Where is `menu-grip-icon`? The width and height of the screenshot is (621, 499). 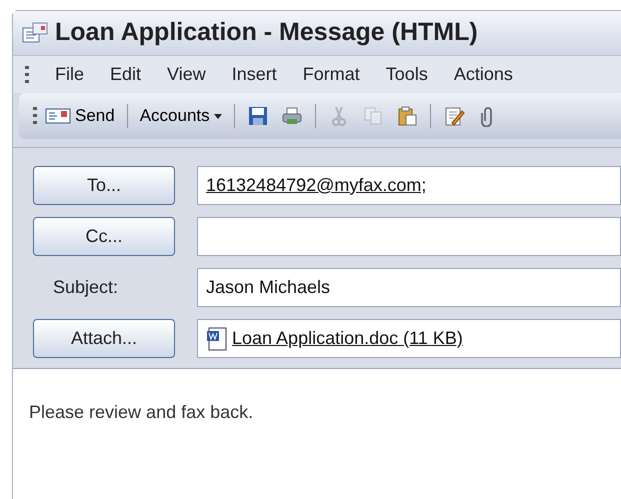 menu-grip-icon is located at coordinates (27, 74).